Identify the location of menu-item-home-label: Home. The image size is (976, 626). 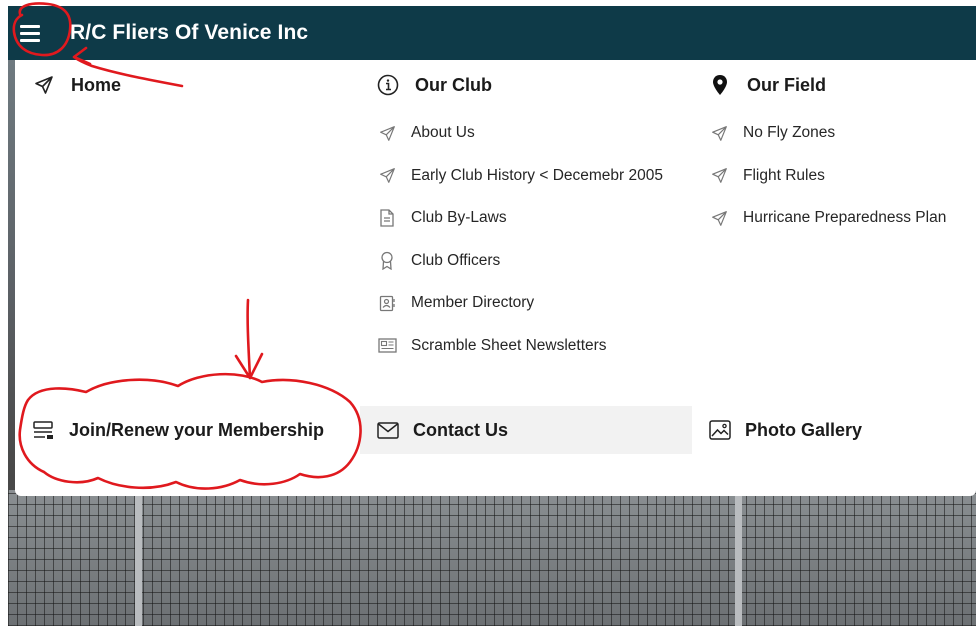
(96, 84).